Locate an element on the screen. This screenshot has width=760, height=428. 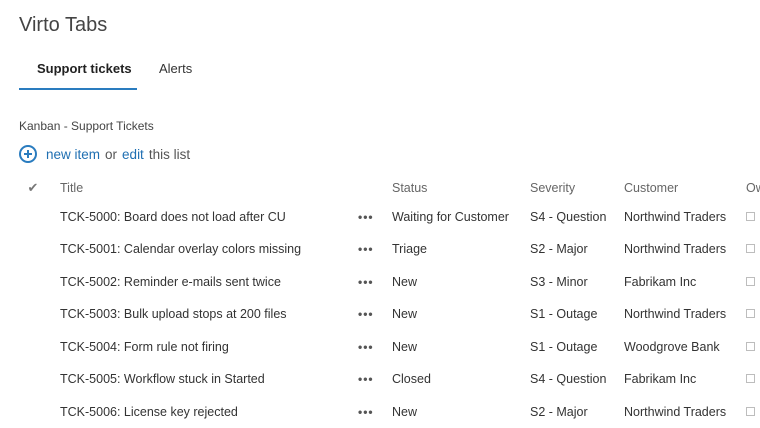
row-title: TCK-5003: Bulk upload stops at 200 files is located at coordinates (209, 314).